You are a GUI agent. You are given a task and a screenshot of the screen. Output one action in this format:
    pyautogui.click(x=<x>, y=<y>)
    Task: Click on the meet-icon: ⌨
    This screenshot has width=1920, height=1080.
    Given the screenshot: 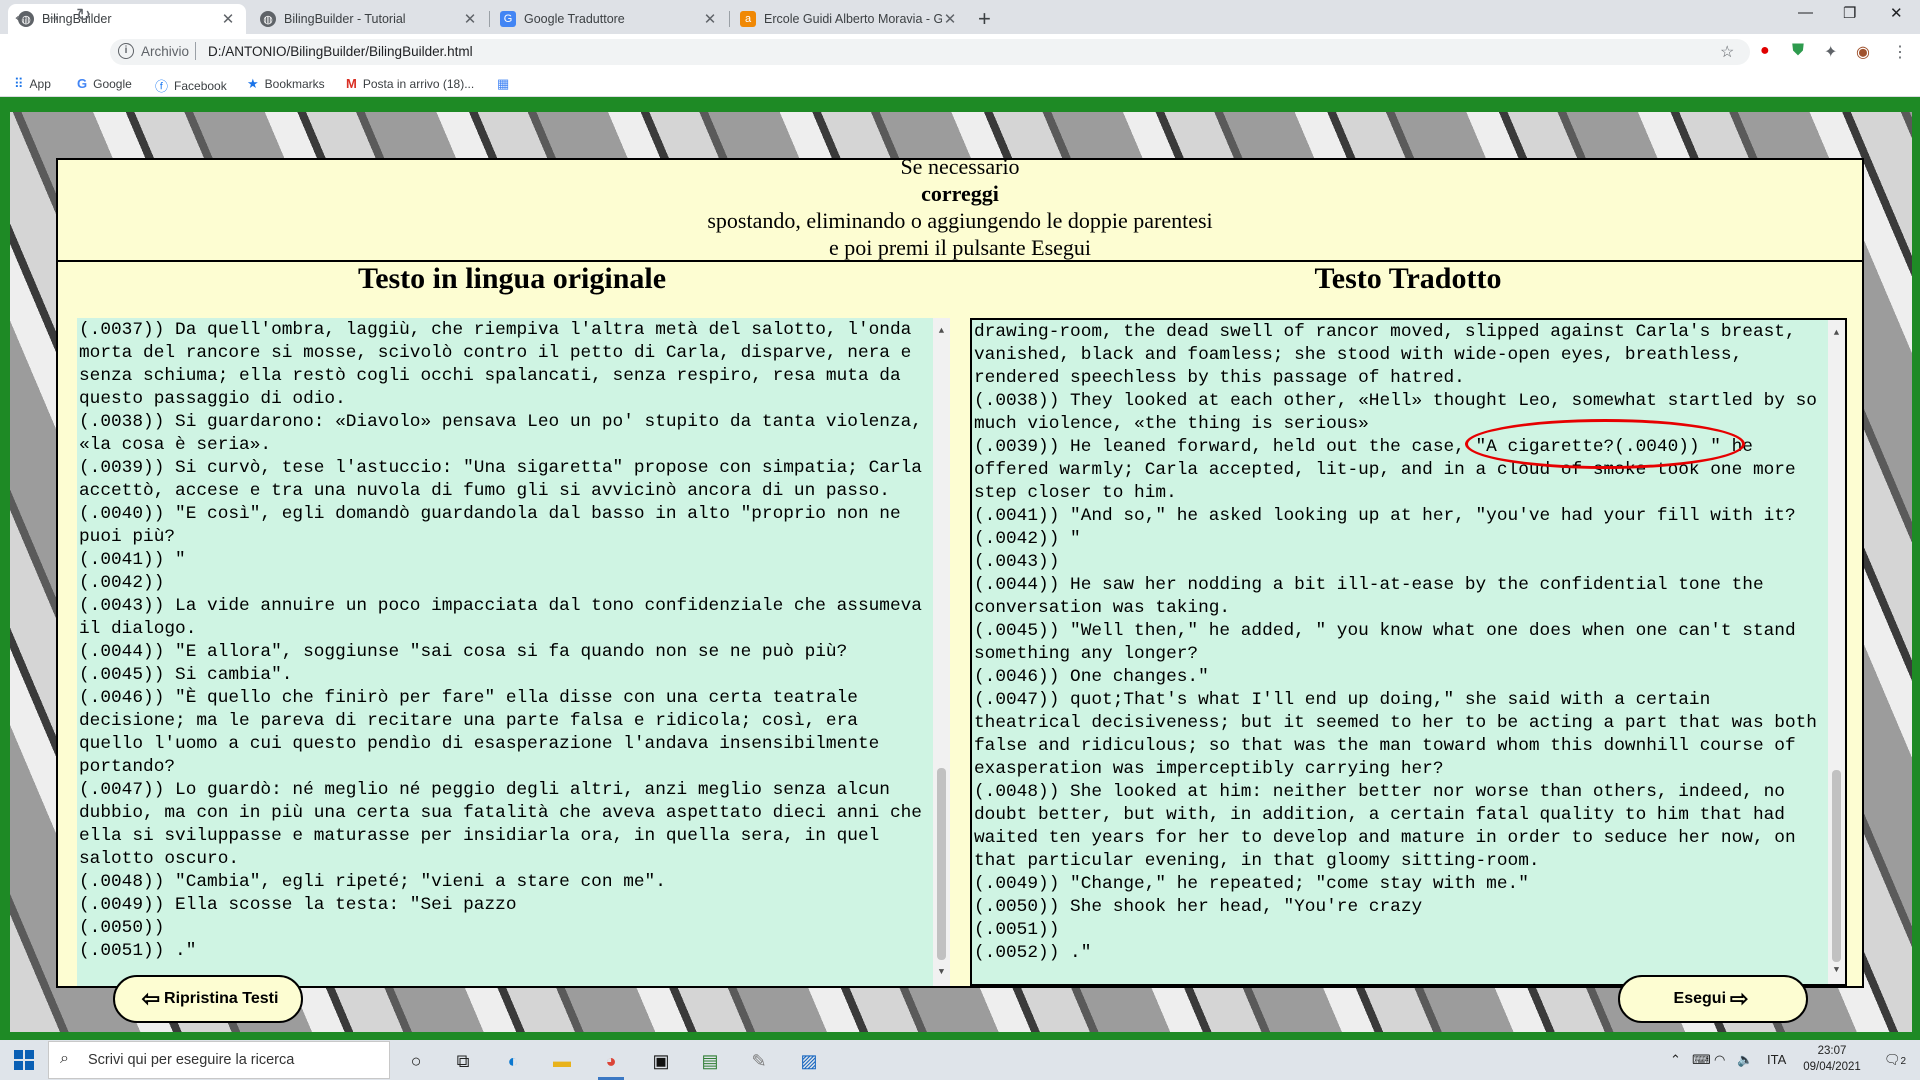 What is the action you would take?
    pyautogui.click(x=1701, y=1060)
    